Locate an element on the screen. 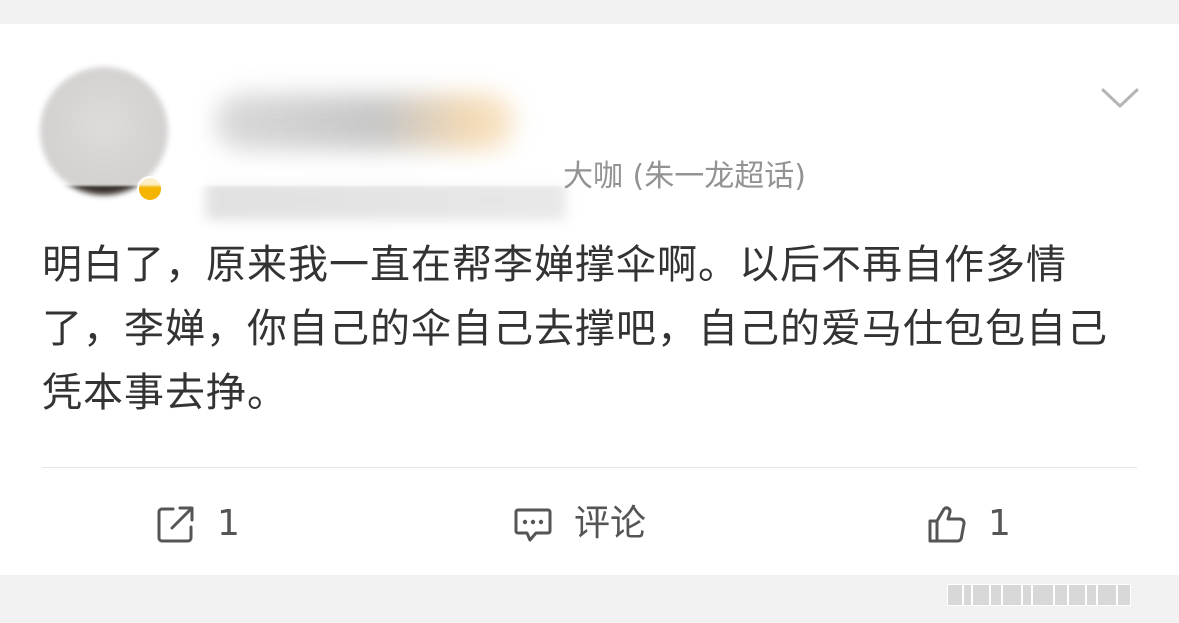 The width and height of the screenshot is (1179, 623). thumbs-up-icon is located at coordinates (947, 524).